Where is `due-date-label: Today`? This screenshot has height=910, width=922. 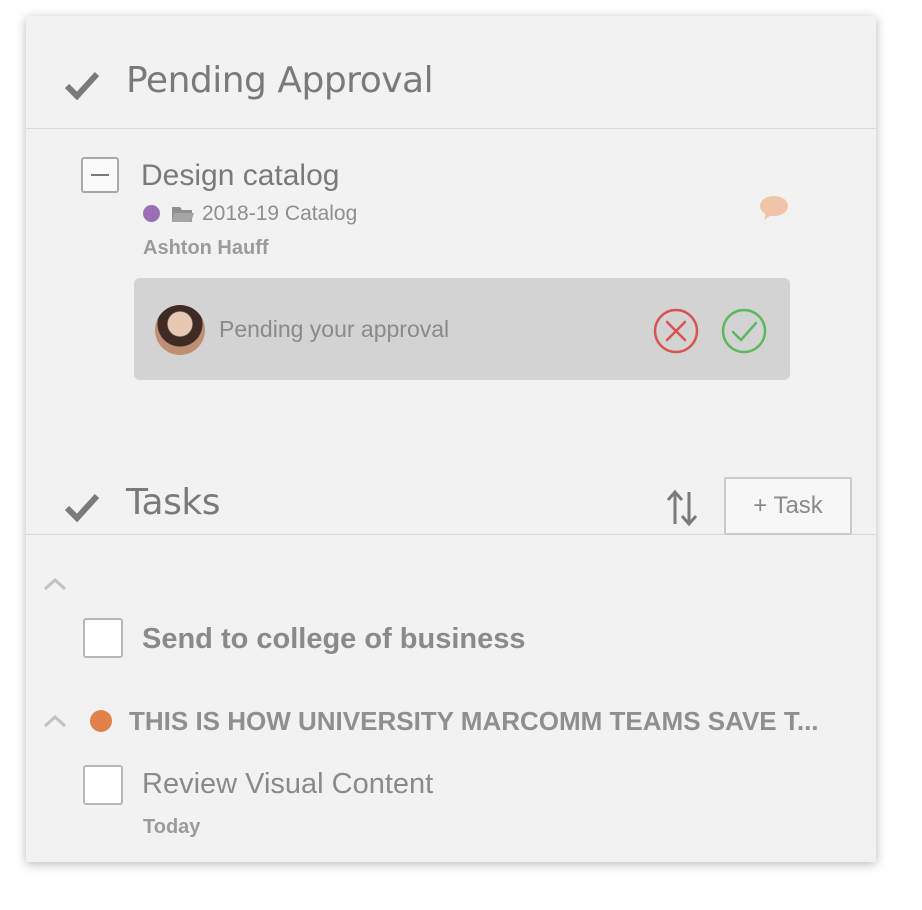
due-date-label: Today is located at coordinates (172, 827).